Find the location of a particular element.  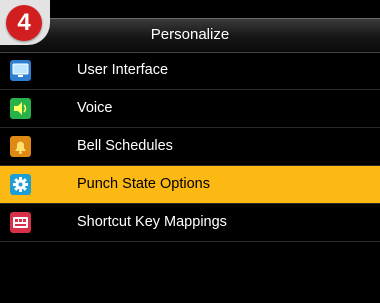

step-number: 4 is located at coordinates (24, 23).